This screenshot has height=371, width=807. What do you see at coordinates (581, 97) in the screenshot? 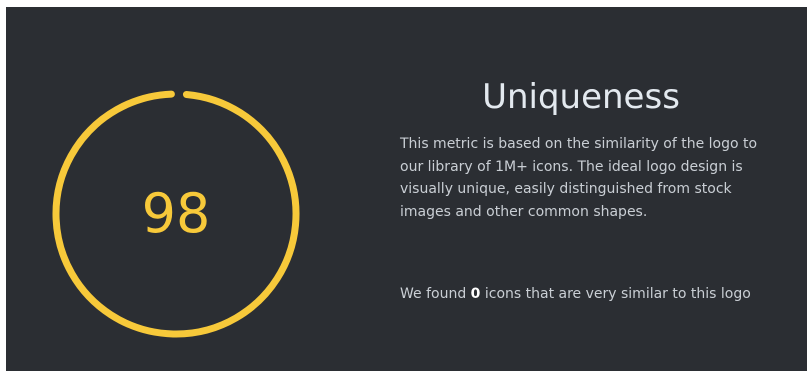
I see `section-title: Uniqueness` at bounding box center [581, 97].